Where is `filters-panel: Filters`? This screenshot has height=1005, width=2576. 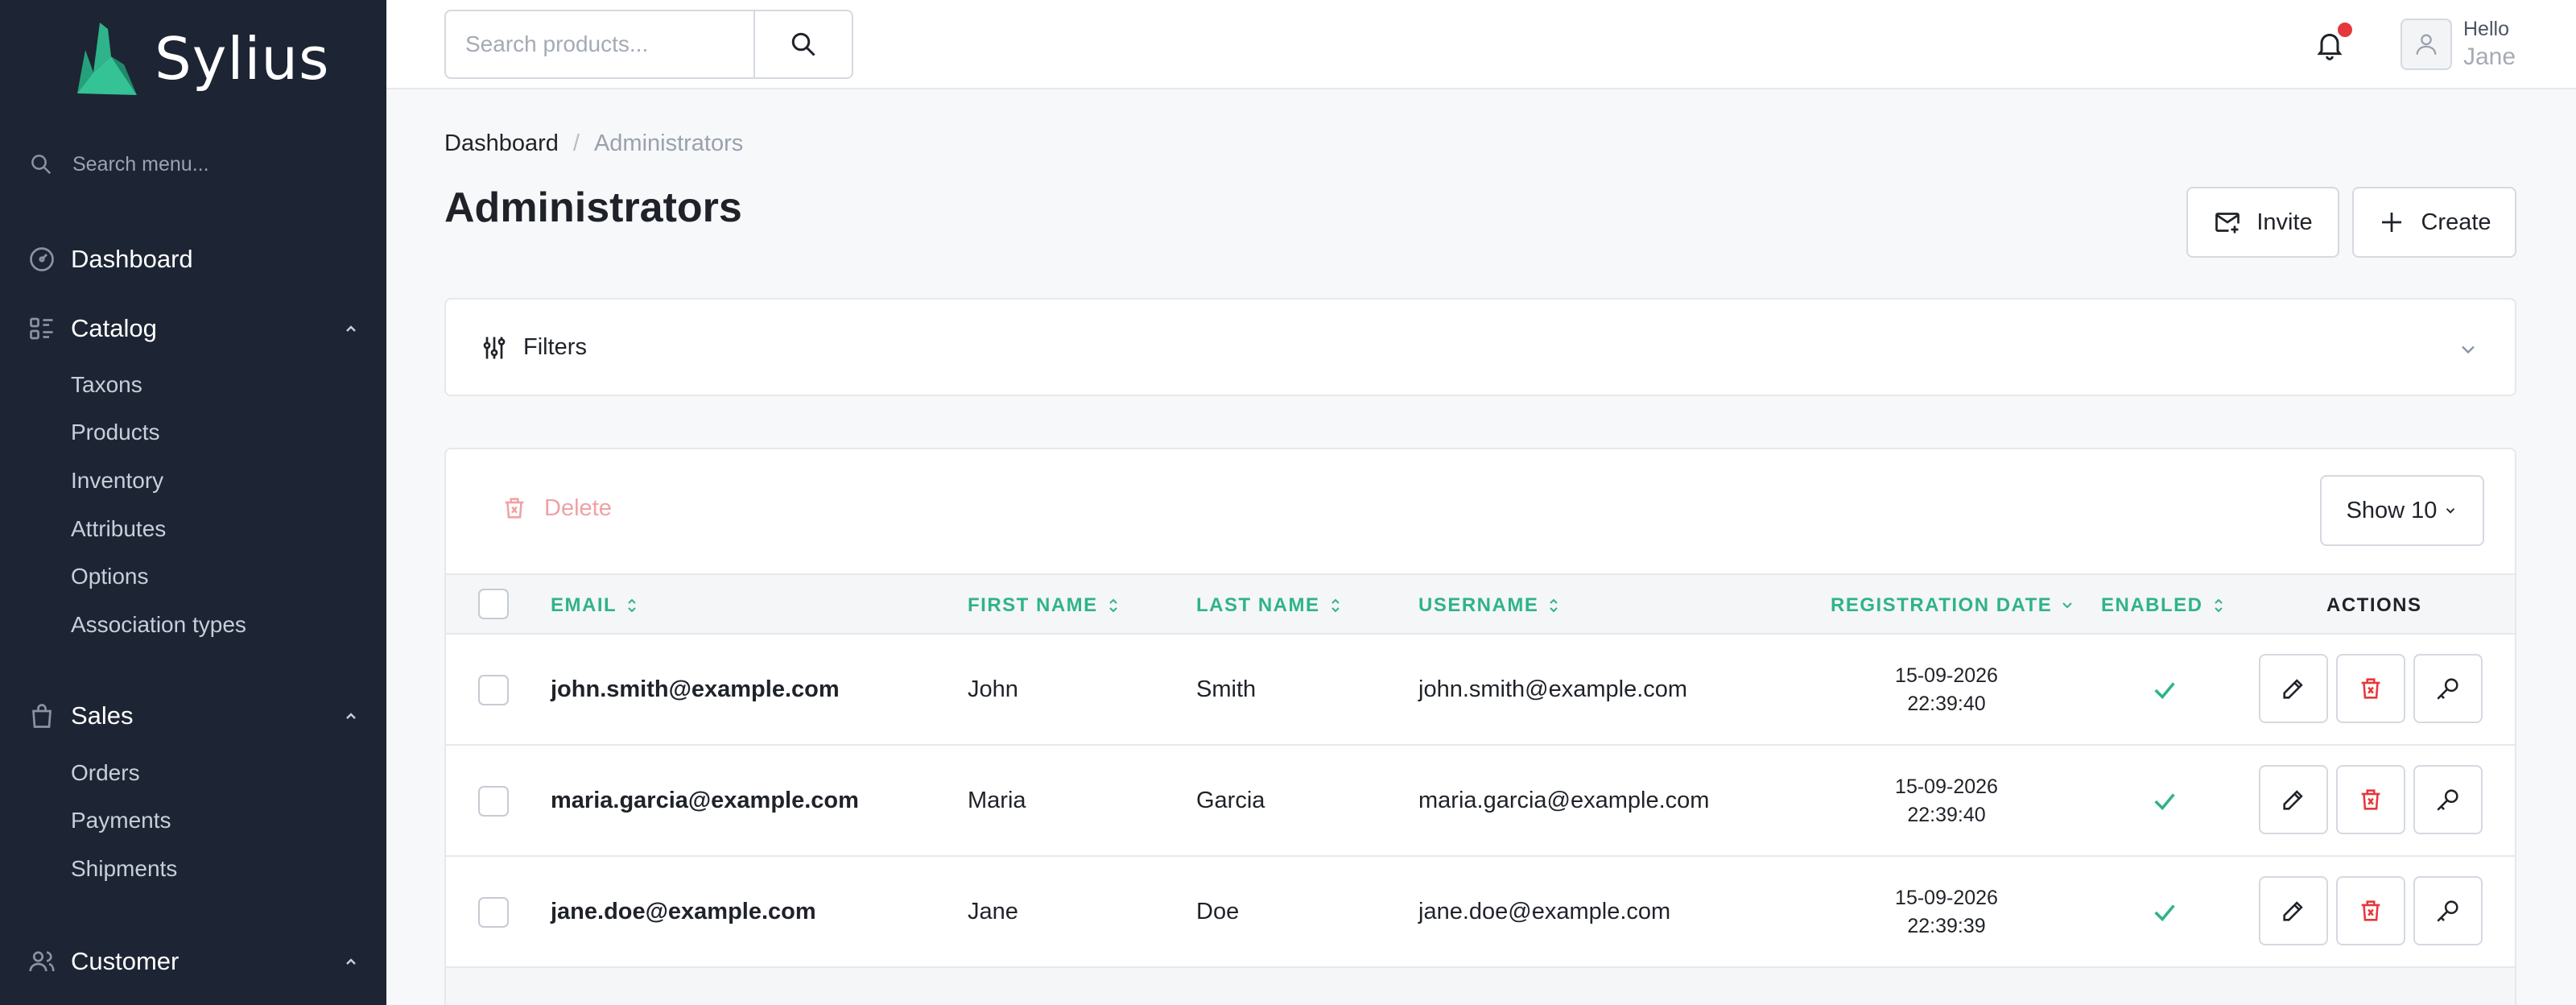 filters-panel: Filters is located at coordinates (1480, 347).